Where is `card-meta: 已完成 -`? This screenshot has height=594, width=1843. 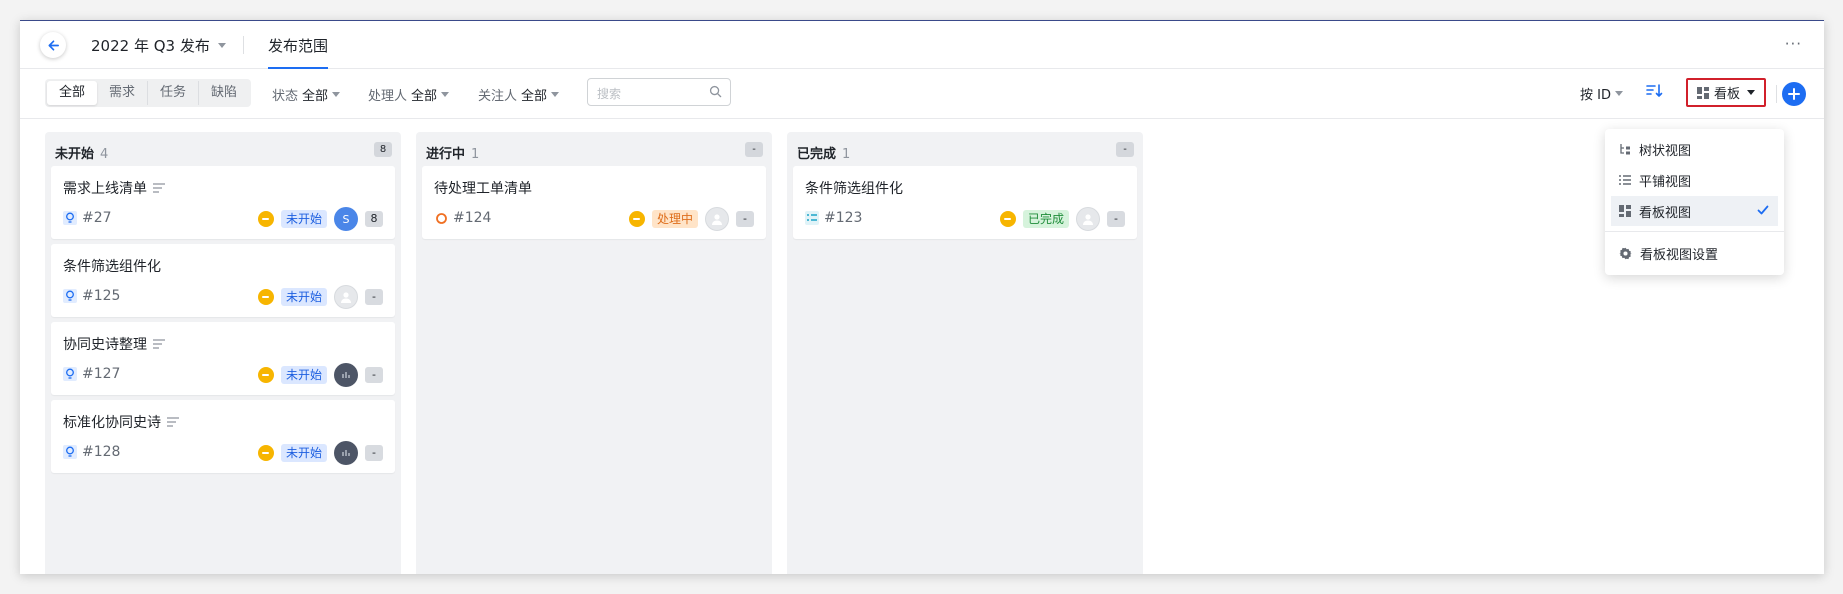 card-meta: 已完成 - is located at coordinates (1062, 219).